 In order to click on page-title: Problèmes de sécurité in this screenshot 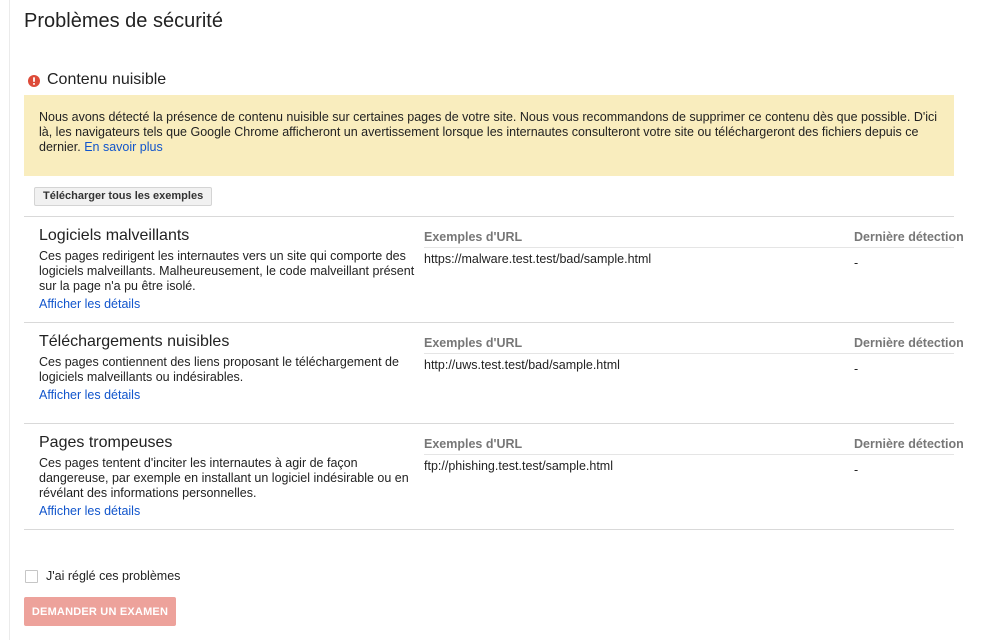, I will do `click(123, 21)`.